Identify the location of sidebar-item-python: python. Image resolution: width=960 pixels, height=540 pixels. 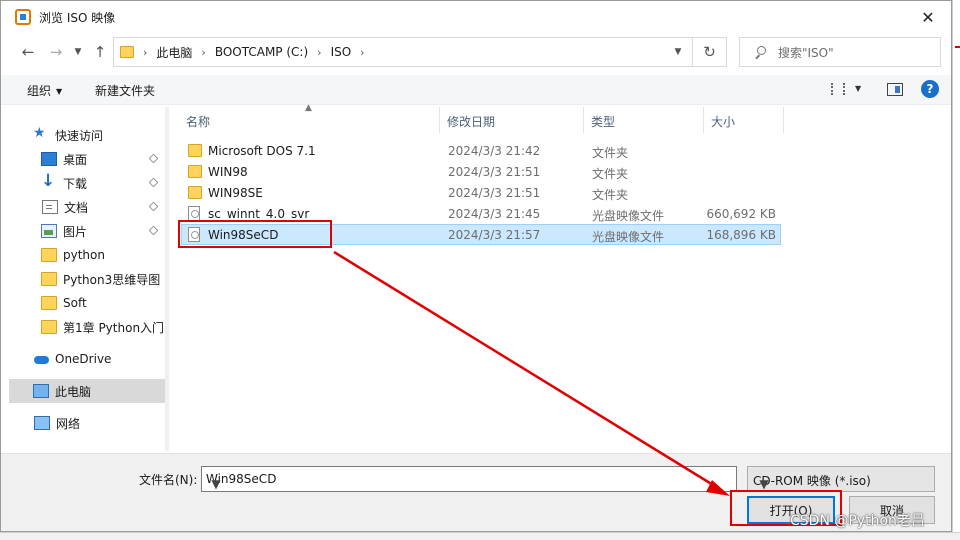
(87, 255).